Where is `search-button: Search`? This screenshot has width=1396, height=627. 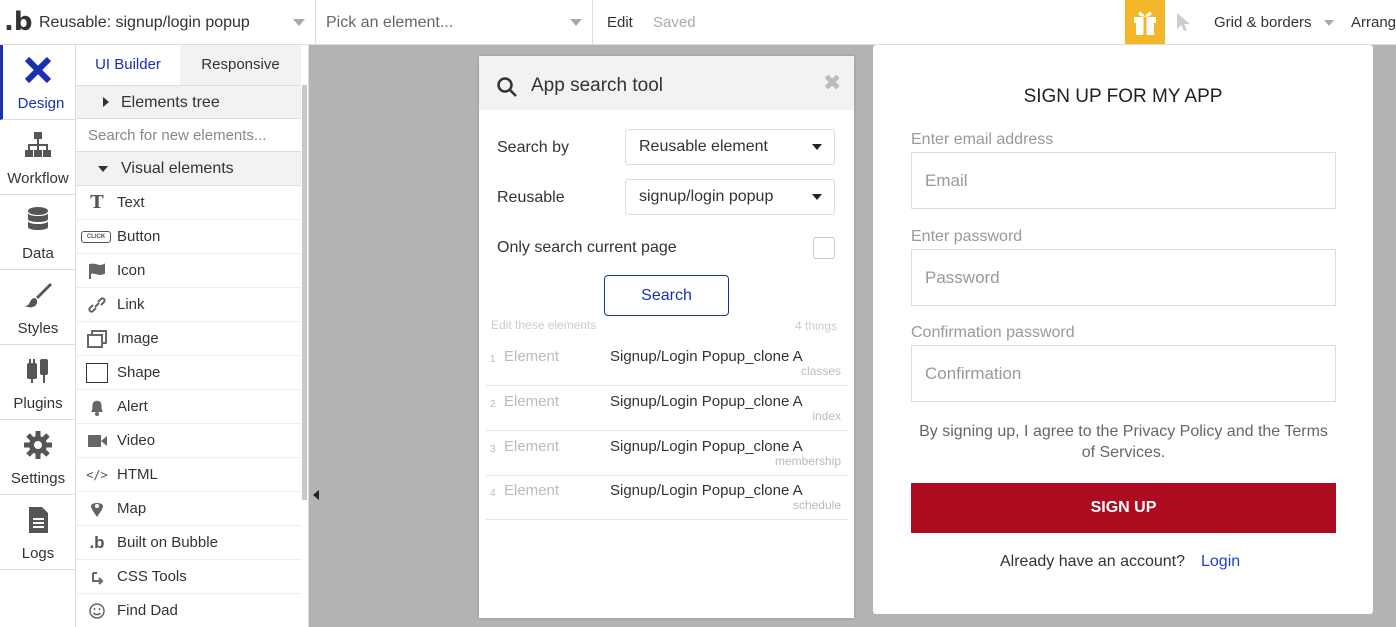
search-button: Search is located at coordinates (666, 295).